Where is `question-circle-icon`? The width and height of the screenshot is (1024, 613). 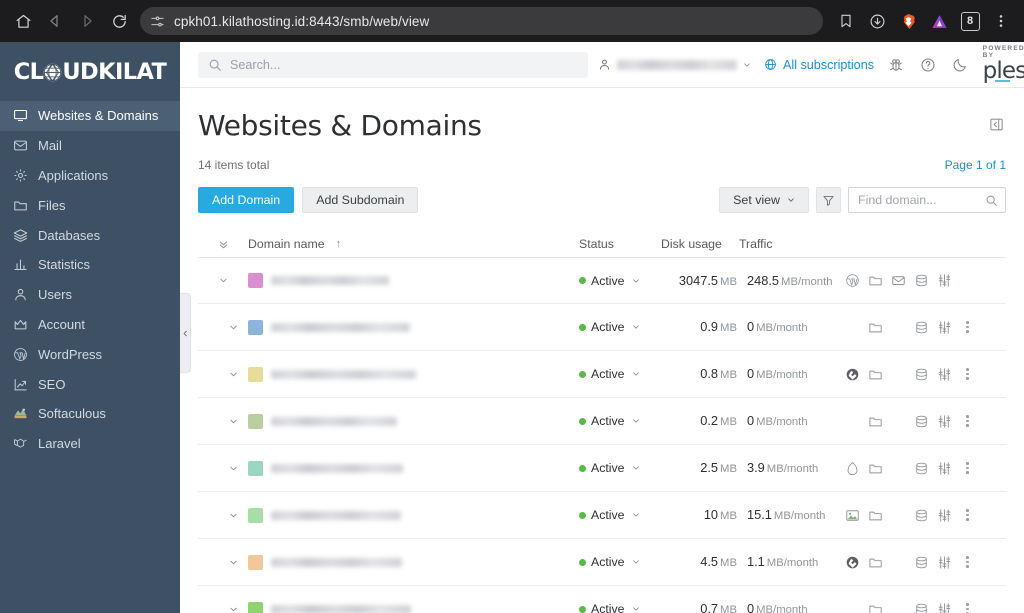 question-circle-icon is located at coordinates (928, 64).